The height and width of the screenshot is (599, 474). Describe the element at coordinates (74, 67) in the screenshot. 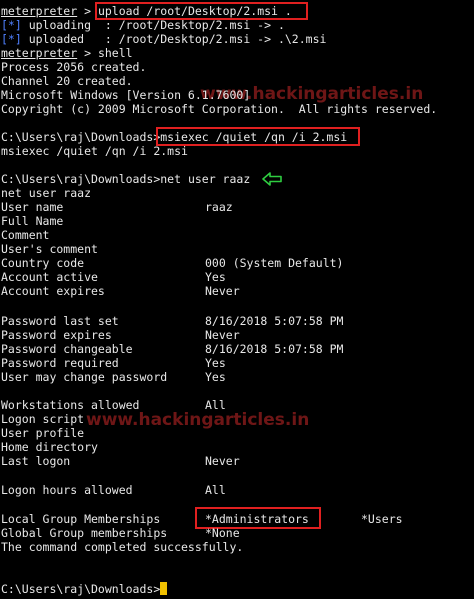

I see `process-created: Process 2056 created.` at that location.